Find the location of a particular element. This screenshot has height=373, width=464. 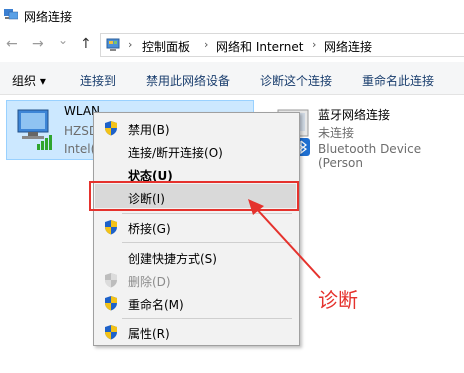

menu-item-bridge: 桥接(G) is located at coordinates (149, 228).